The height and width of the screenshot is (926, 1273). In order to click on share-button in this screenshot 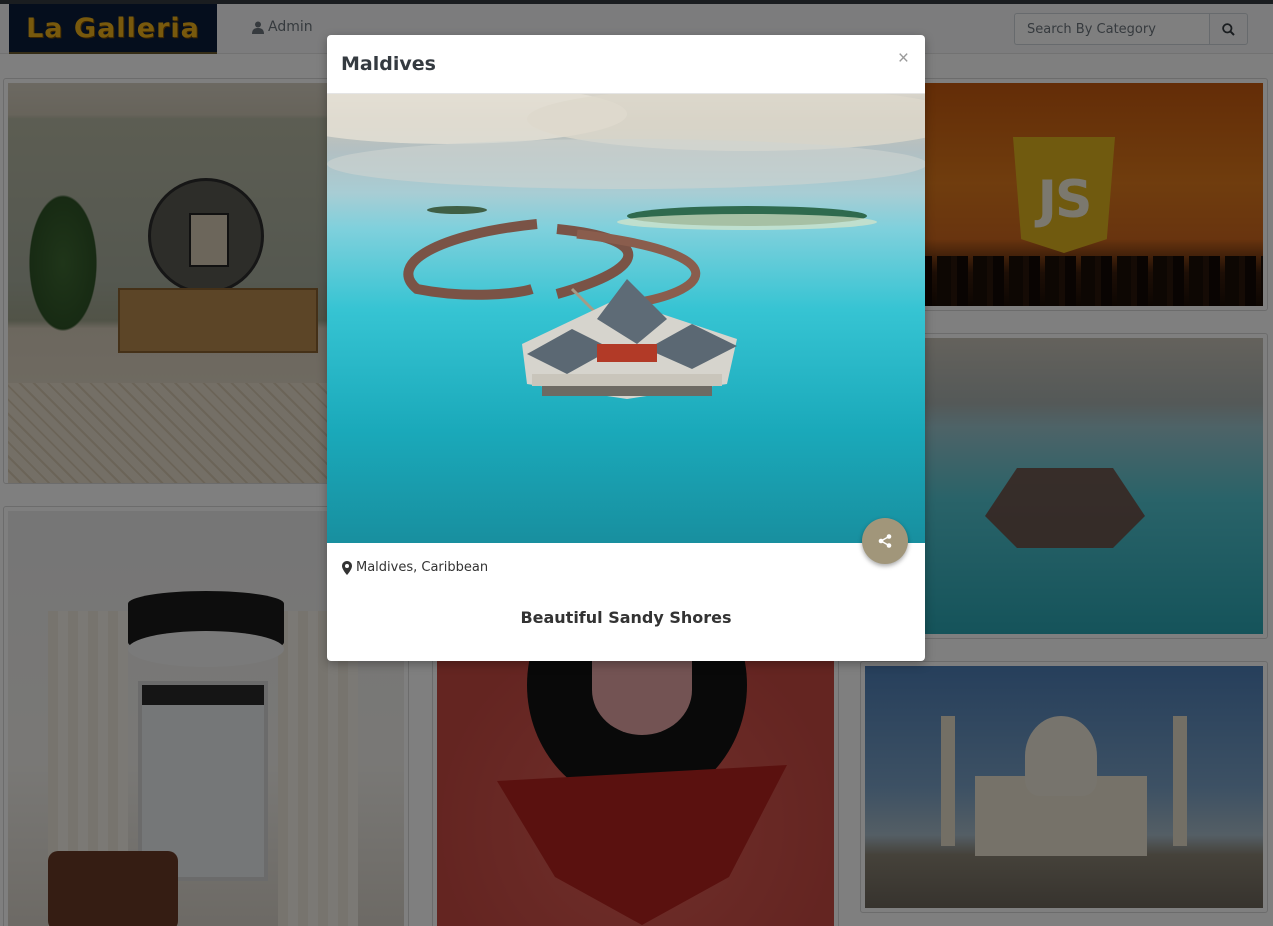, I will do `click(885, 541)`.